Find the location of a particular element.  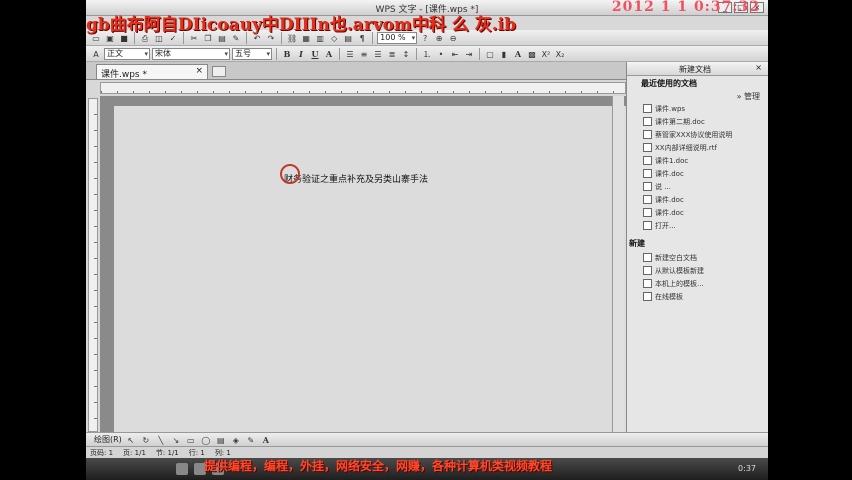

vertical-scrollbar is located at coordinates (618, 264).